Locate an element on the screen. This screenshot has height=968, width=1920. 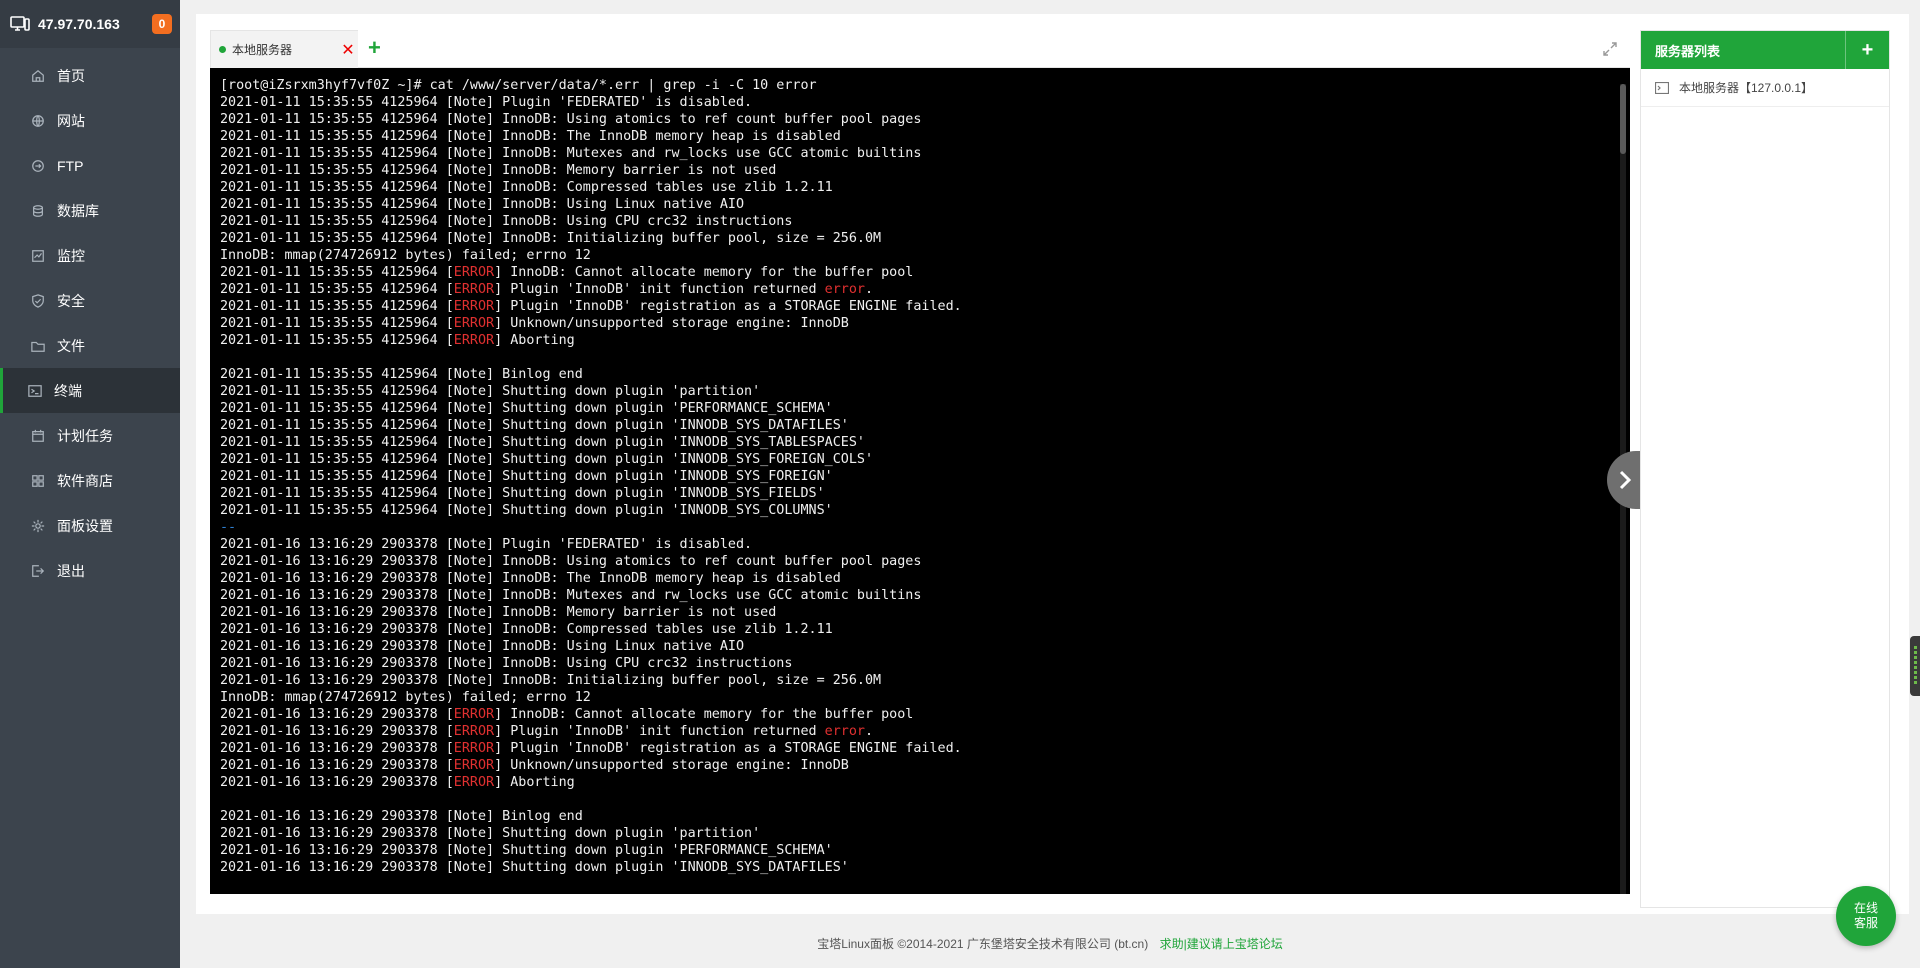
sidebar-item-4: 监控 is located at coordinates (90, 255).